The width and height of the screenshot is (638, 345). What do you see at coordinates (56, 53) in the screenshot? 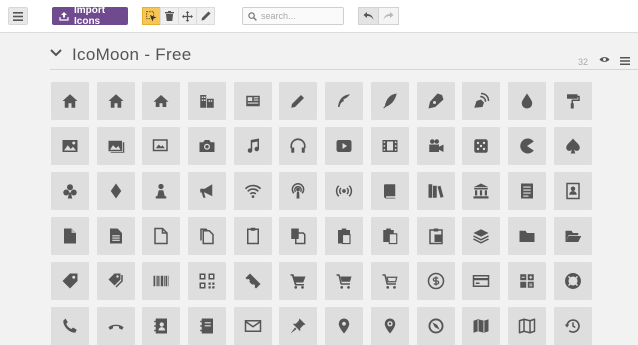
I see `chevron-down-icon` at bounding box center [56, 53].